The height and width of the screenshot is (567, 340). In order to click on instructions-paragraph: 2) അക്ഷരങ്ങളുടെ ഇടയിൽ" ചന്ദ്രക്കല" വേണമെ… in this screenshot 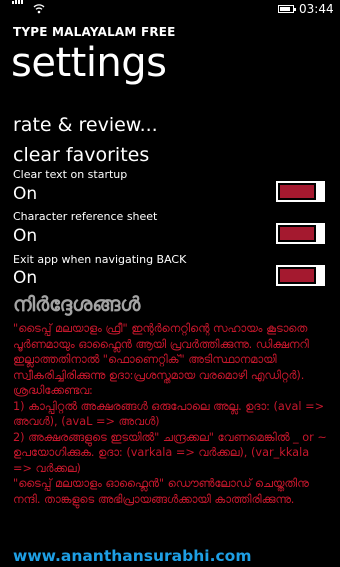, I will do `click(170, 452)`.